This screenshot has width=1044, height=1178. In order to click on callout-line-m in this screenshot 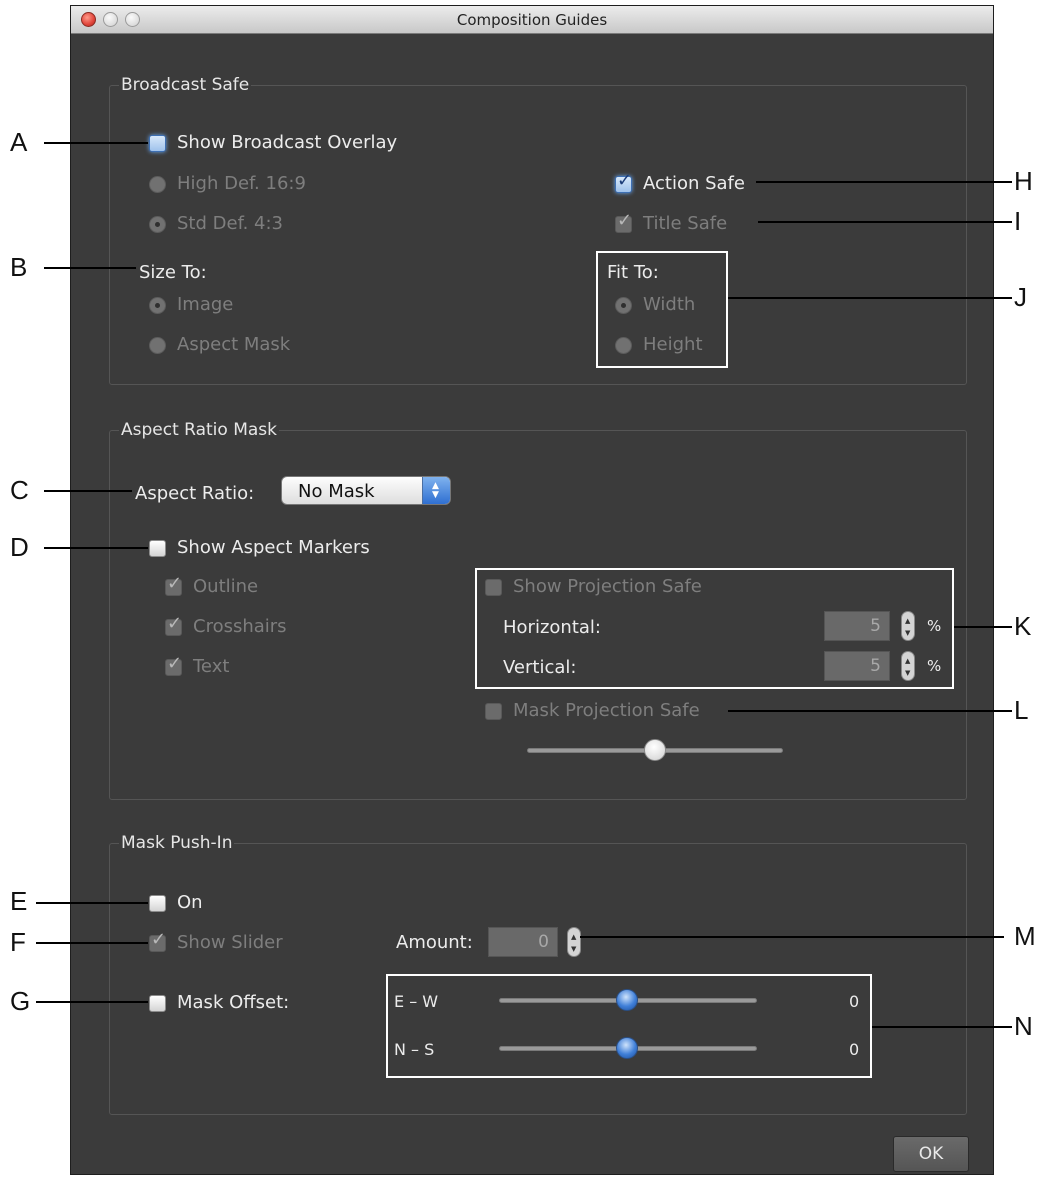, I will do `click(792, 937)`.